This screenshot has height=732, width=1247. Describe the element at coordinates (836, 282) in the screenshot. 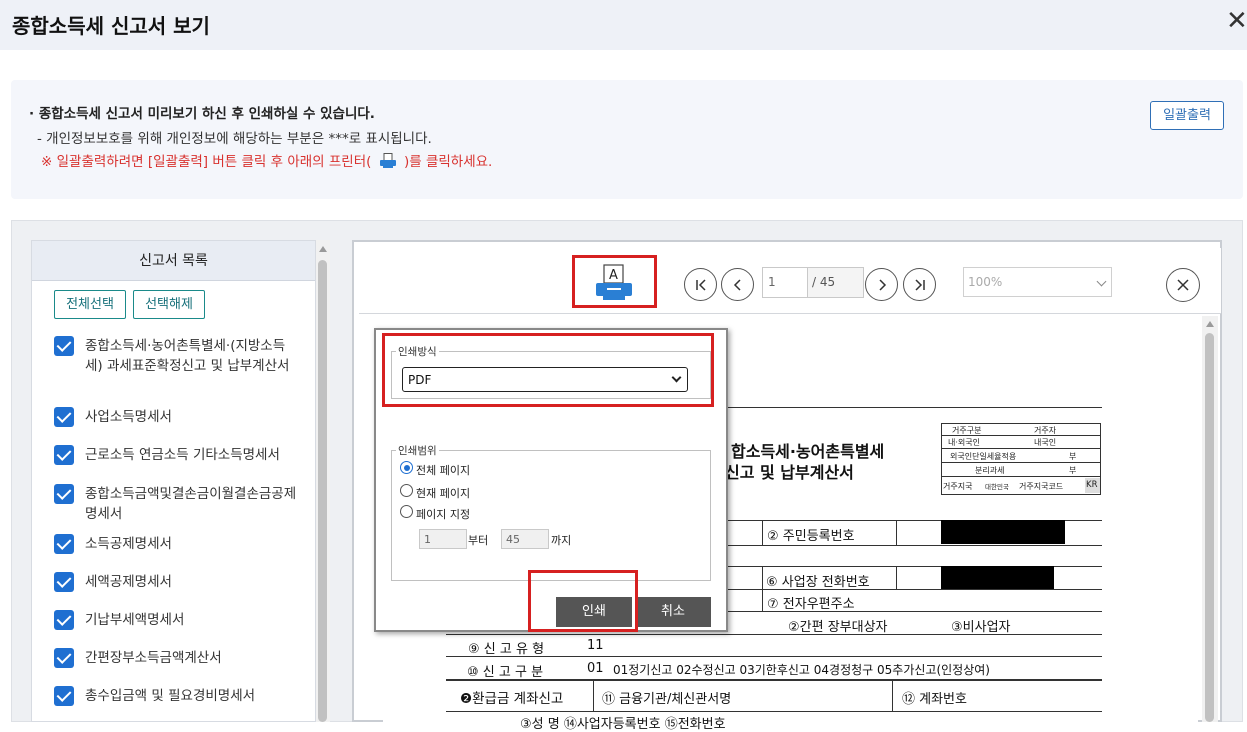

I see `total-pages: / 45` at that location.